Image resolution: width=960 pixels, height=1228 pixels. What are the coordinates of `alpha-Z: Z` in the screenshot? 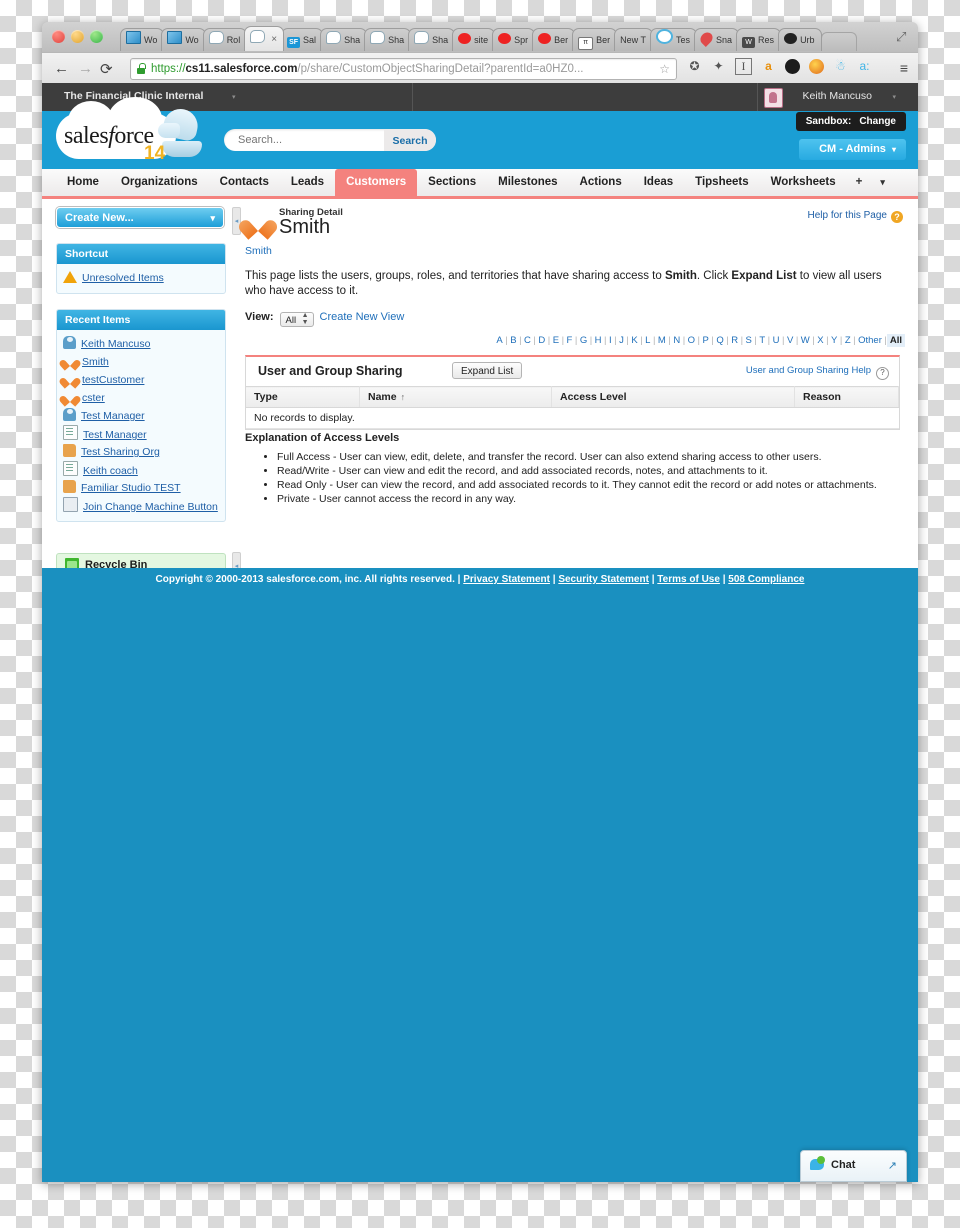 It's located at (847, 340).